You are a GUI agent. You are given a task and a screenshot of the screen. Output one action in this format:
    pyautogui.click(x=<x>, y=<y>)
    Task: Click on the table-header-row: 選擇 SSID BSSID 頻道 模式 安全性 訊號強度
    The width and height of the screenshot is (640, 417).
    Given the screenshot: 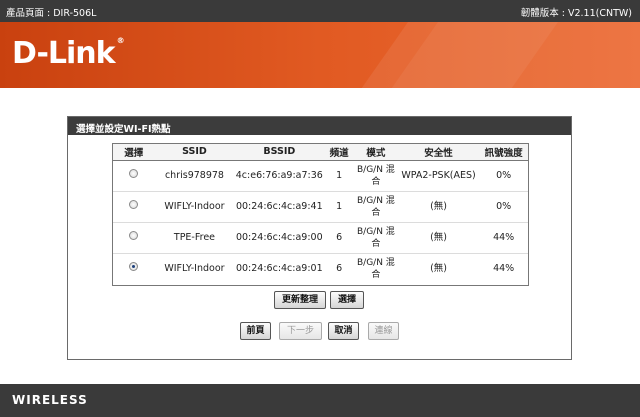 What is the action you would take?
    pyautogui.click(x=320, y=152)
    